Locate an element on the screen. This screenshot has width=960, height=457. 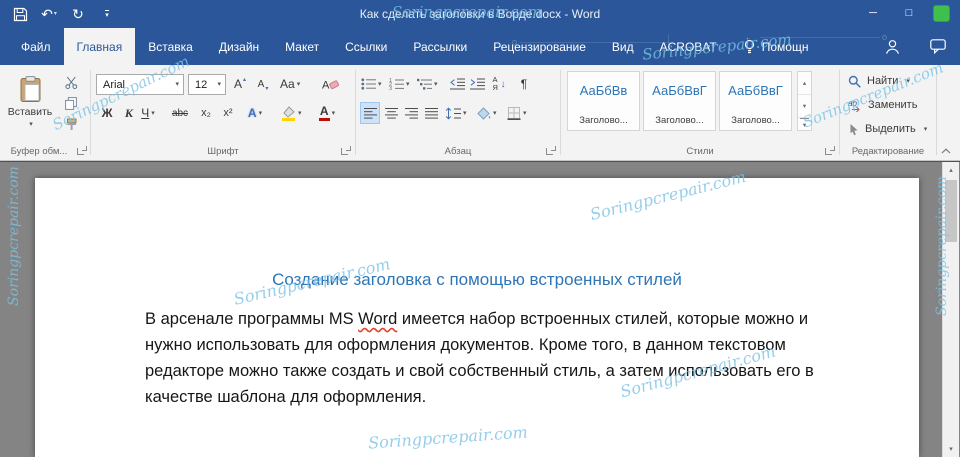
maximize-button: □ is located at coordinates (909, 13).